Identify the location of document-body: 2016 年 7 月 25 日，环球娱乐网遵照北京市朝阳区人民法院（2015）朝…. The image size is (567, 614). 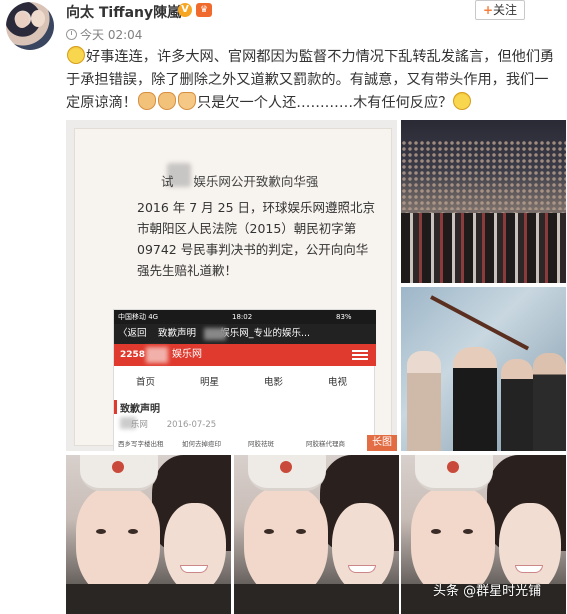
(246, 239).